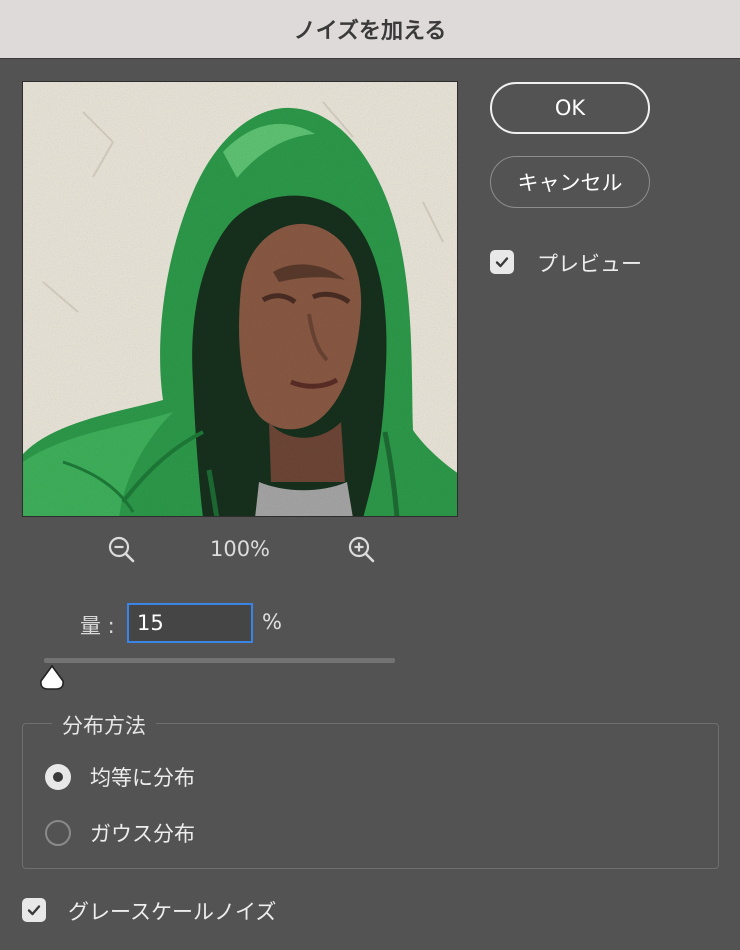  Describe the element at coordinates (190, 623) in the screenshot. I see `amount-input` at that location.